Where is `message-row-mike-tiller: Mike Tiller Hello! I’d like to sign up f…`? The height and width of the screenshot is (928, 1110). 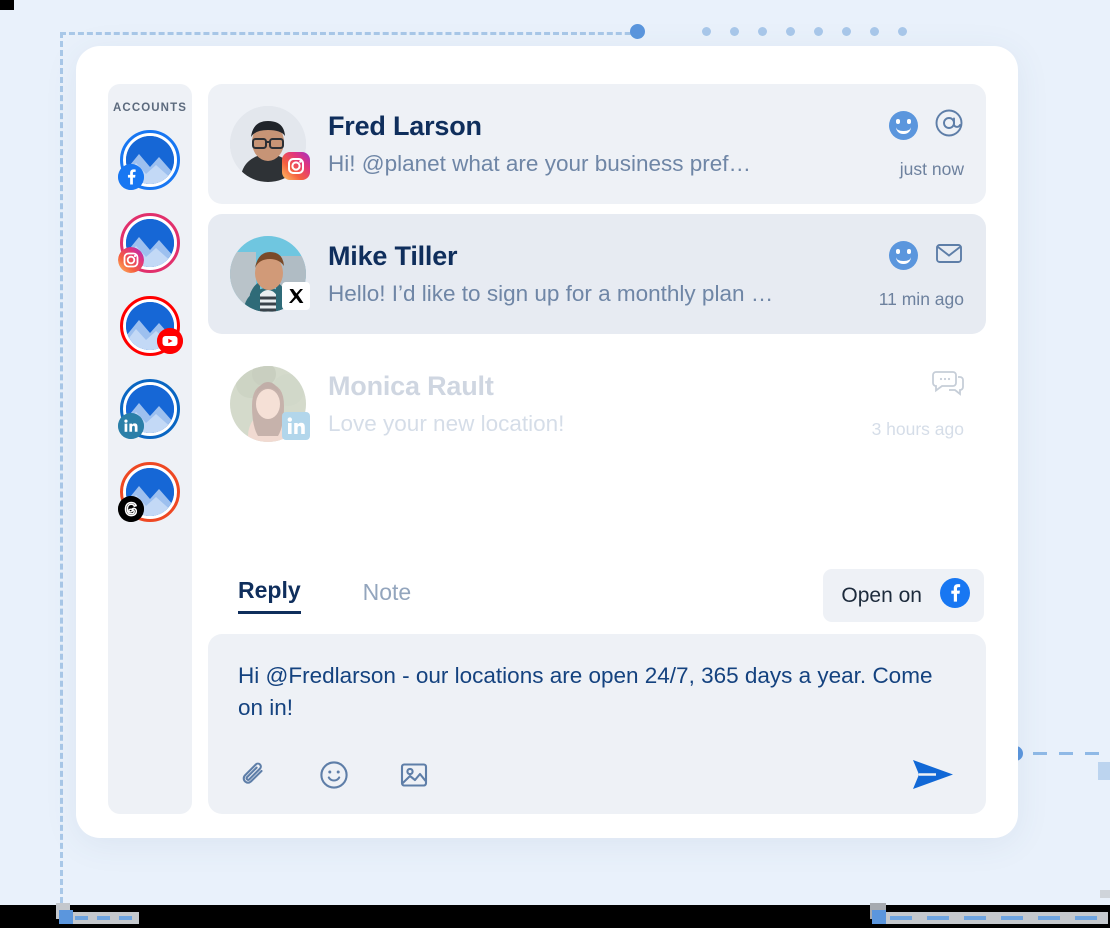
message-row-mike-tiller: Mike Tiller Hello! I’d like to sign up f… is located at coordinates (597, 274).